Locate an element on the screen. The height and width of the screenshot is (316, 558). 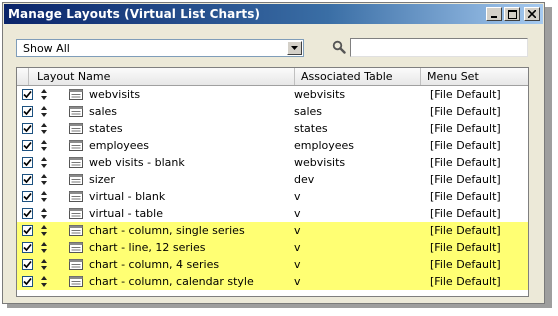
list-item: virtual - table v [File Default] is located at coordinates (272, 213).